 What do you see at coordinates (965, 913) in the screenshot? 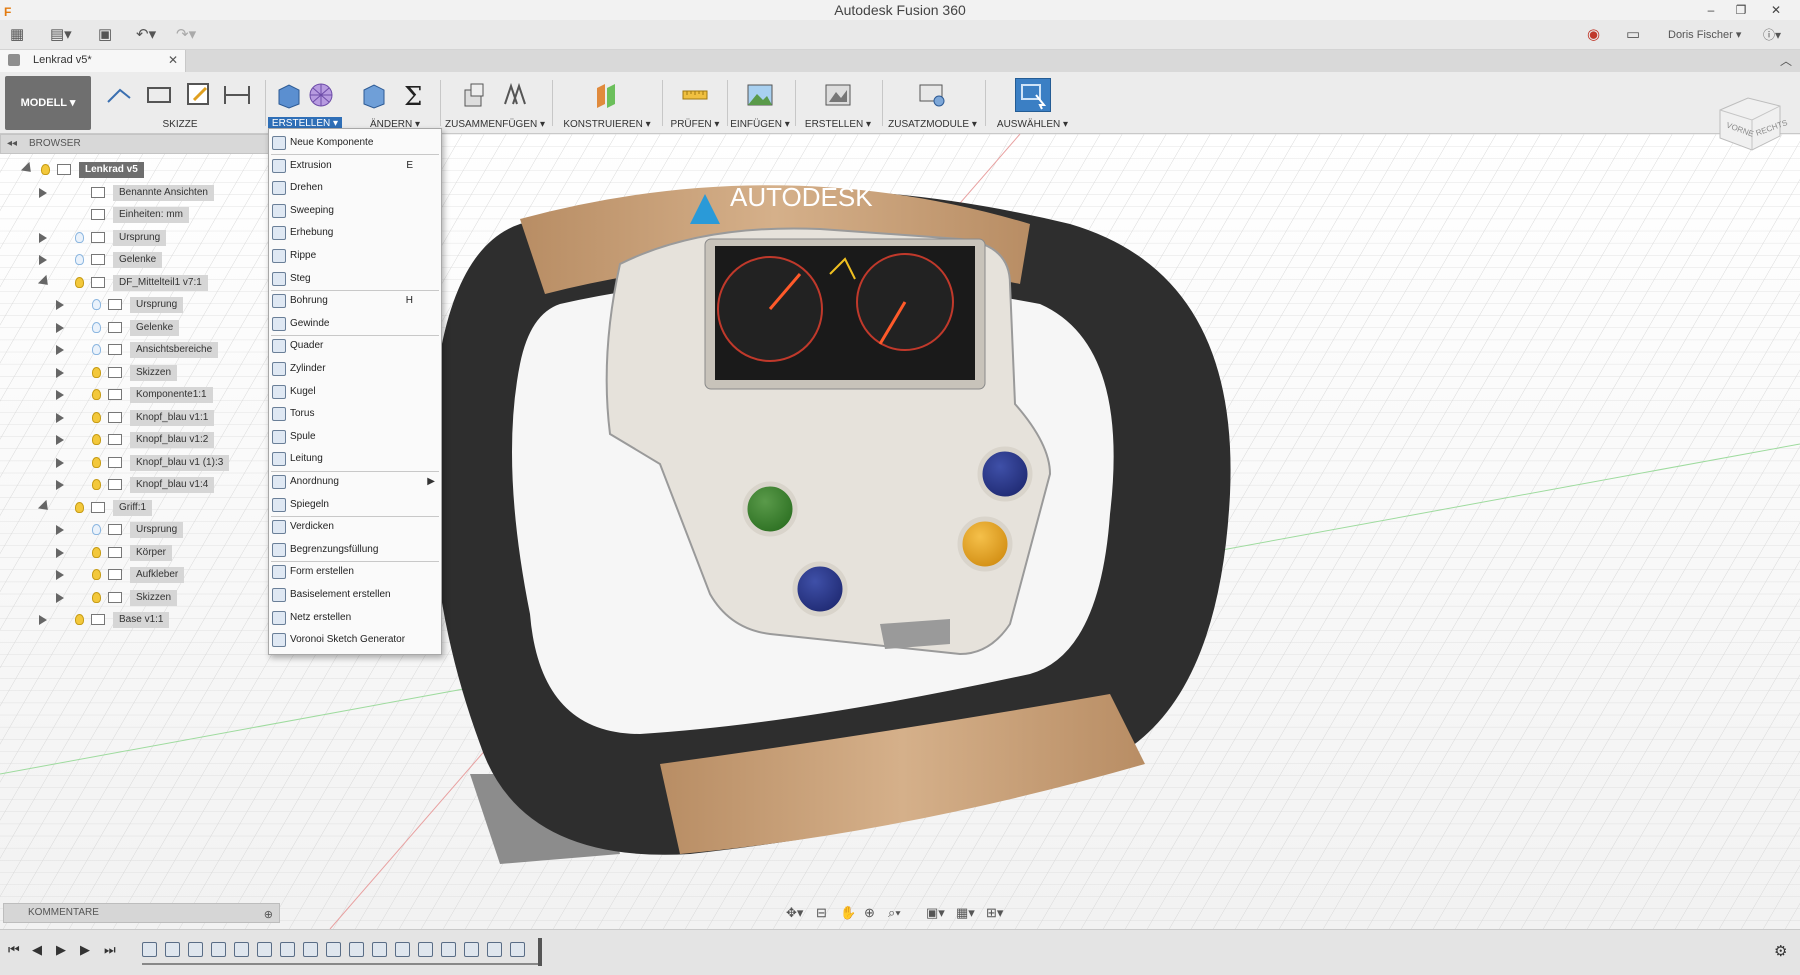
I see `grid-settings-icon: ▦▾` at bounding box center [965, 913].